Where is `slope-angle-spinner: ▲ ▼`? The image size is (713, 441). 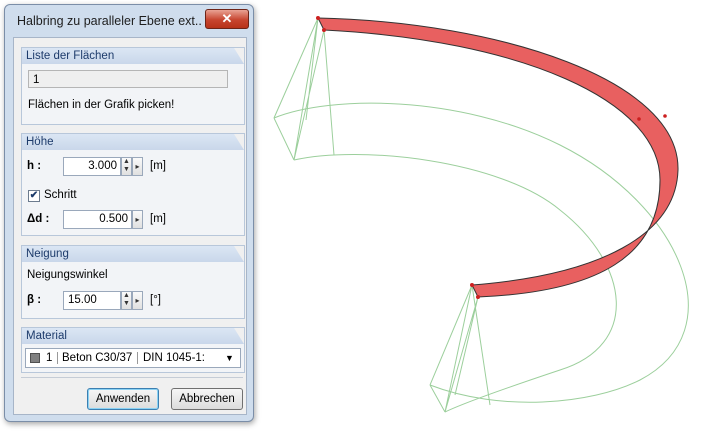
slope-angle-spinner: ▲ ▼ is located at coordinates (126, 300).